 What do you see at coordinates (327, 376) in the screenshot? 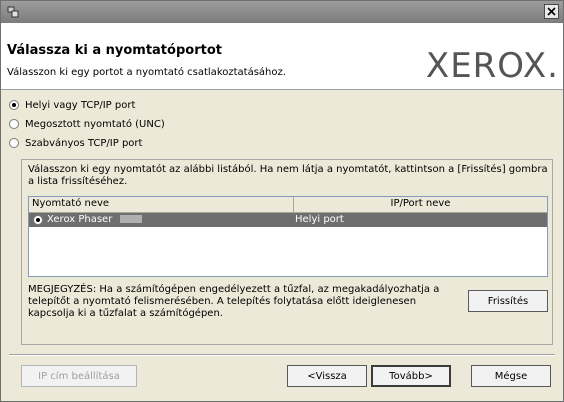
I see `back-button: <Vissza` at bounding box center [327, 376].